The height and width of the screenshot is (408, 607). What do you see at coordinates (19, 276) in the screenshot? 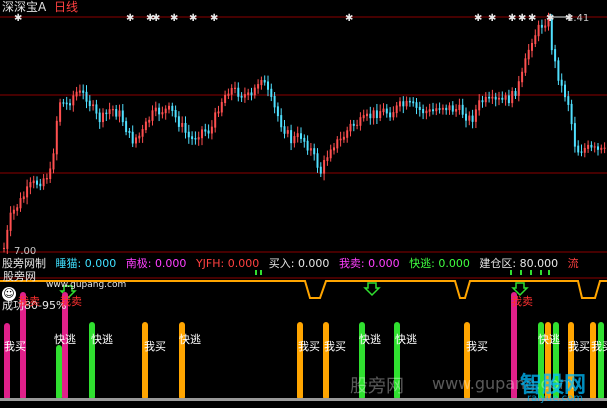
I see `site-name-label: 股旁网` at bounding box center [19, 276].